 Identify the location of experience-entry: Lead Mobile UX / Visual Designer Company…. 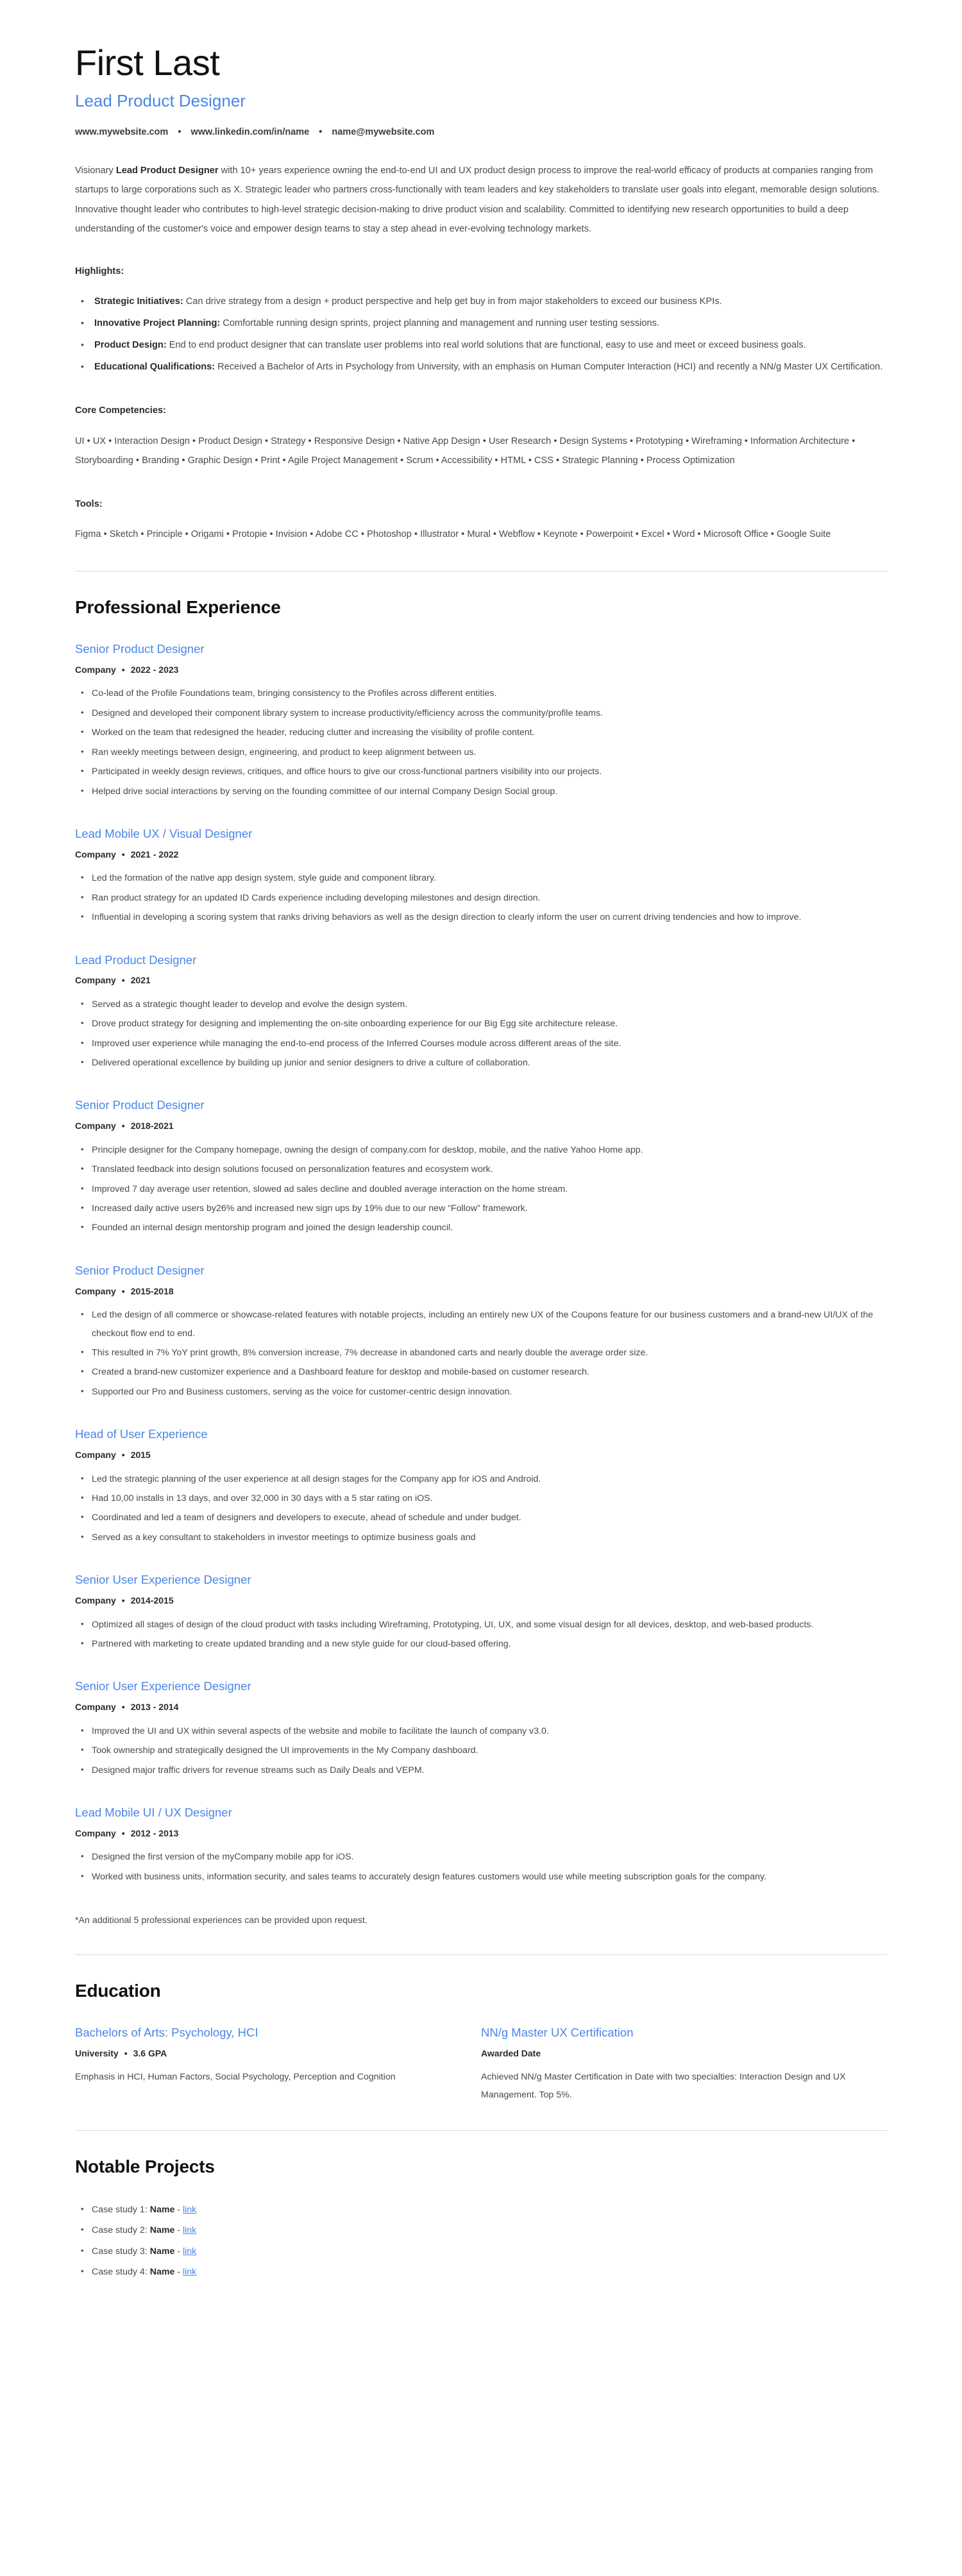
(481, 876).